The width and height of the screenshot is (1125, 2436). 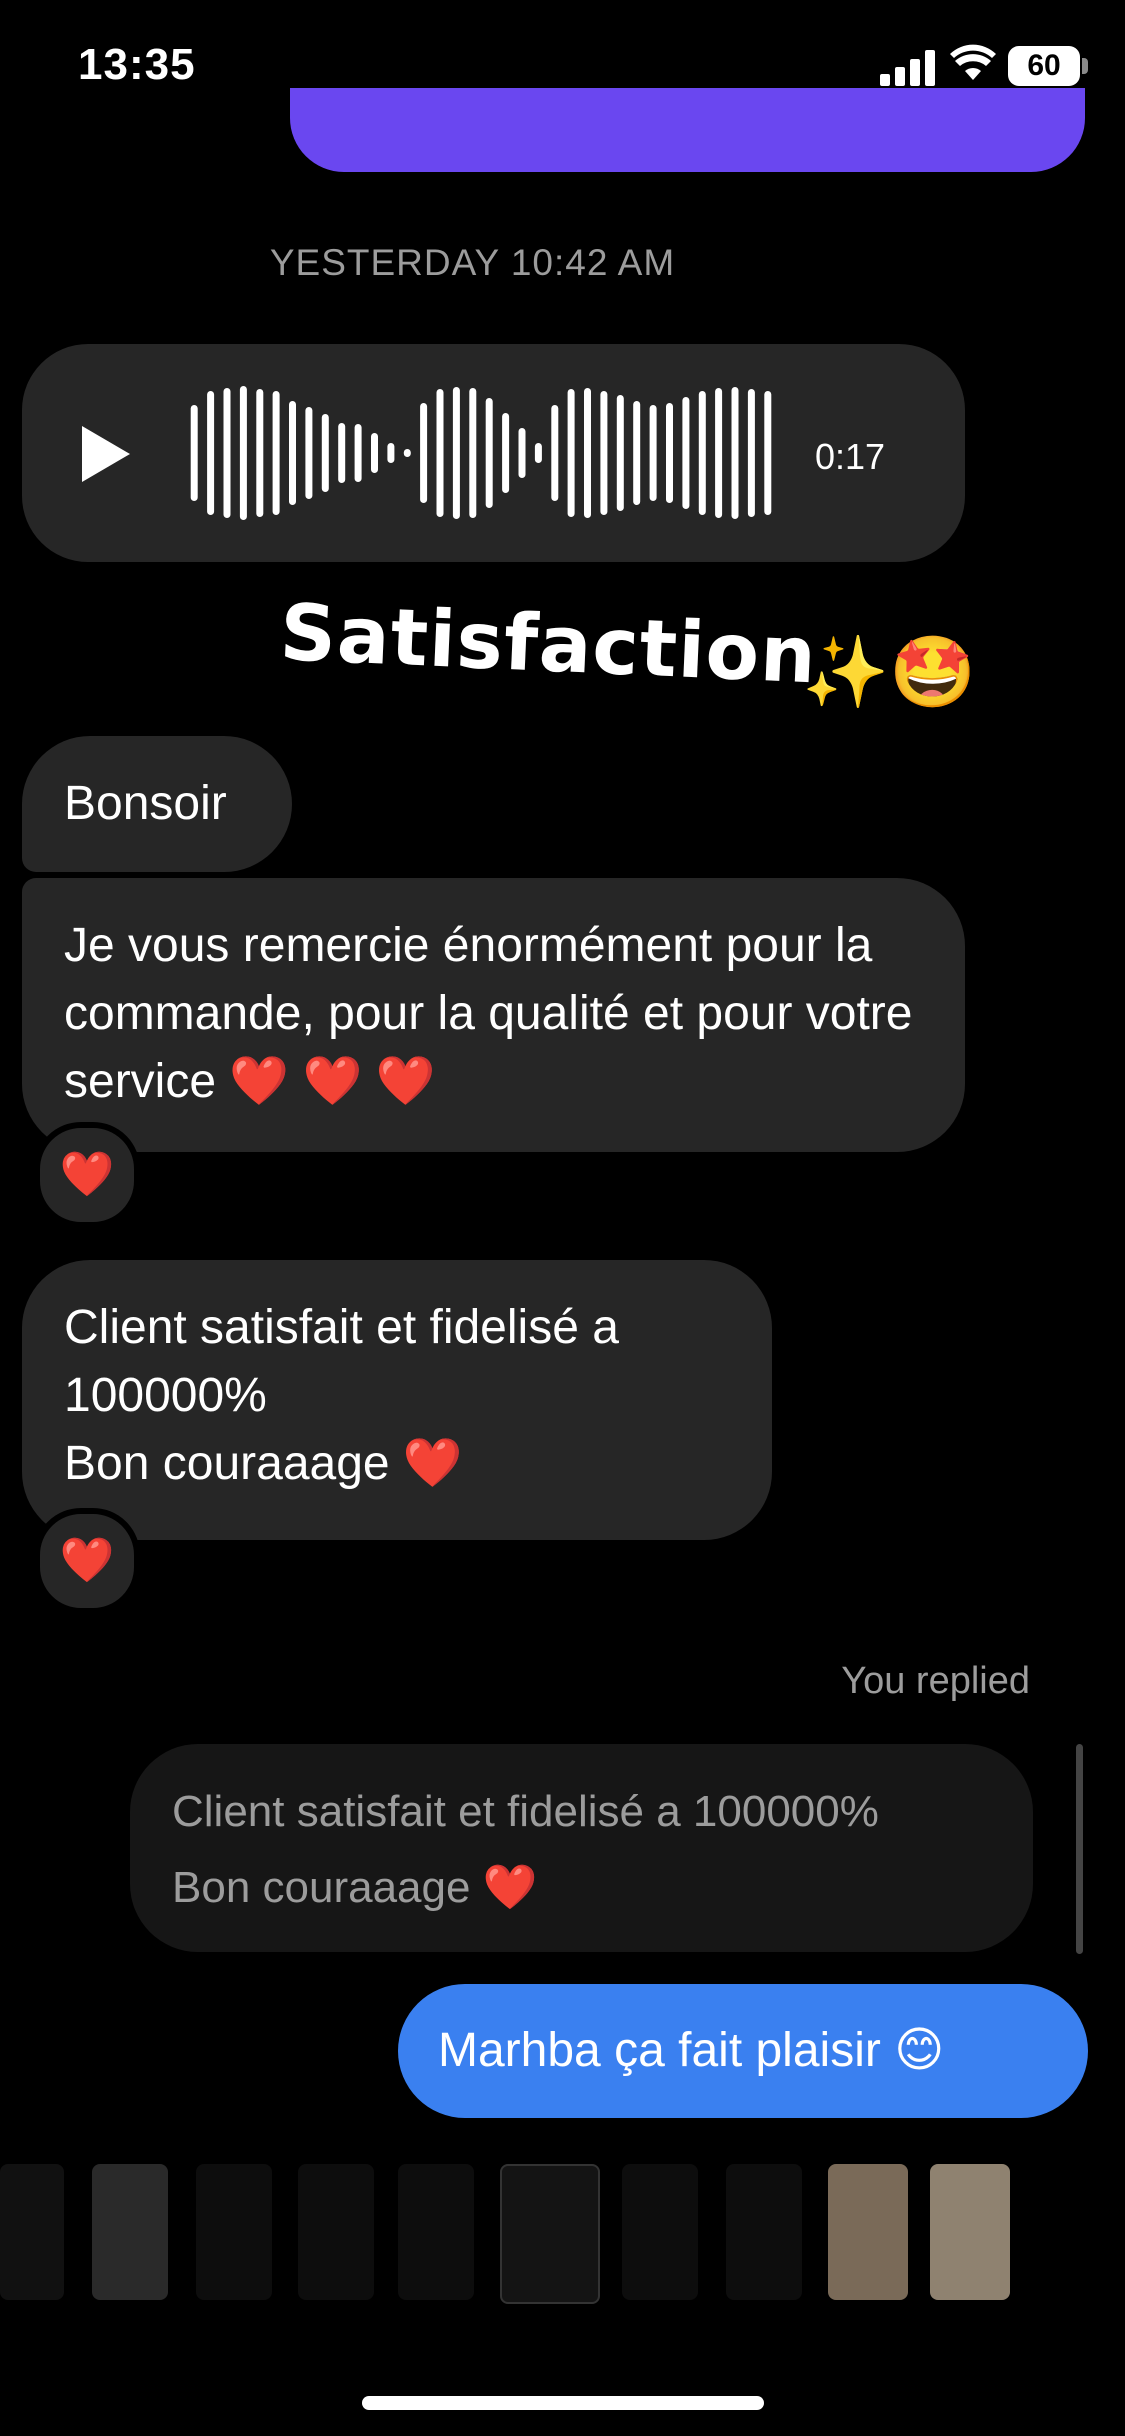 What do you see at coordinates (106, 454) in the screenshot?
I see `play-icon` at bounding box center [106, 454].